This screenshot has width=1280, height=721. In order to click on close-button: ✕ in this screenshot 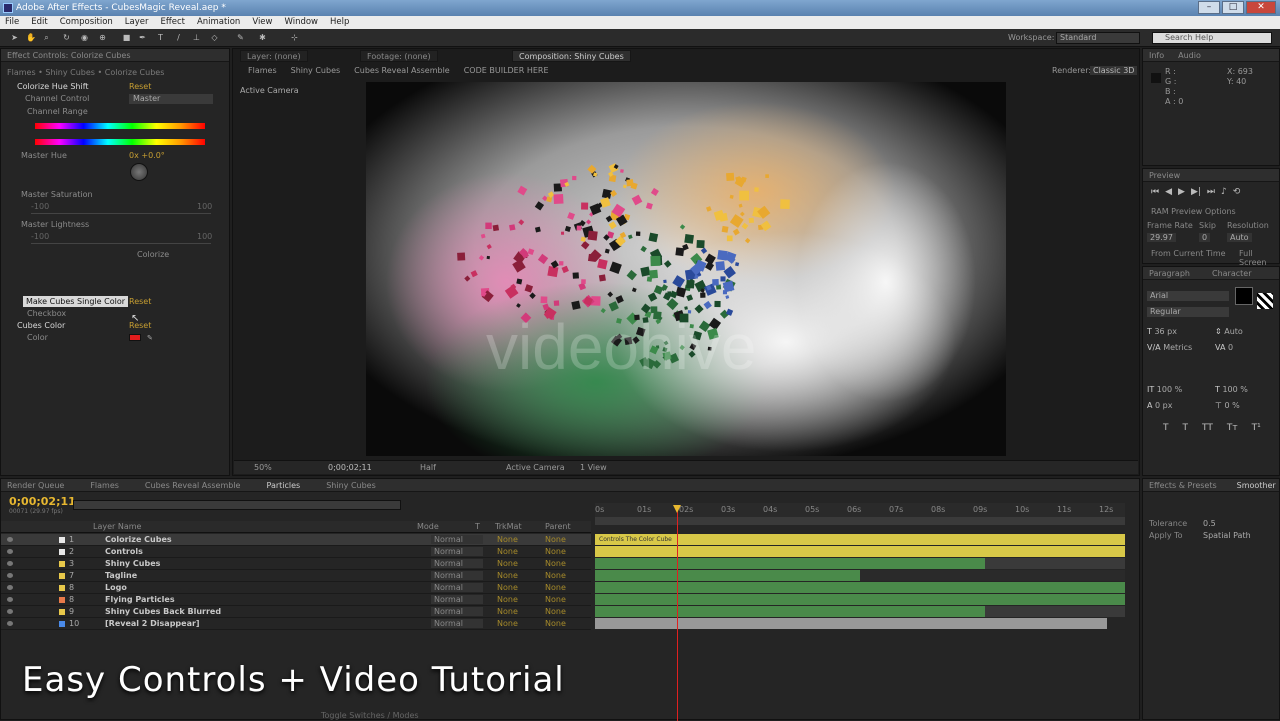, I will do `click(1261, 7)`.